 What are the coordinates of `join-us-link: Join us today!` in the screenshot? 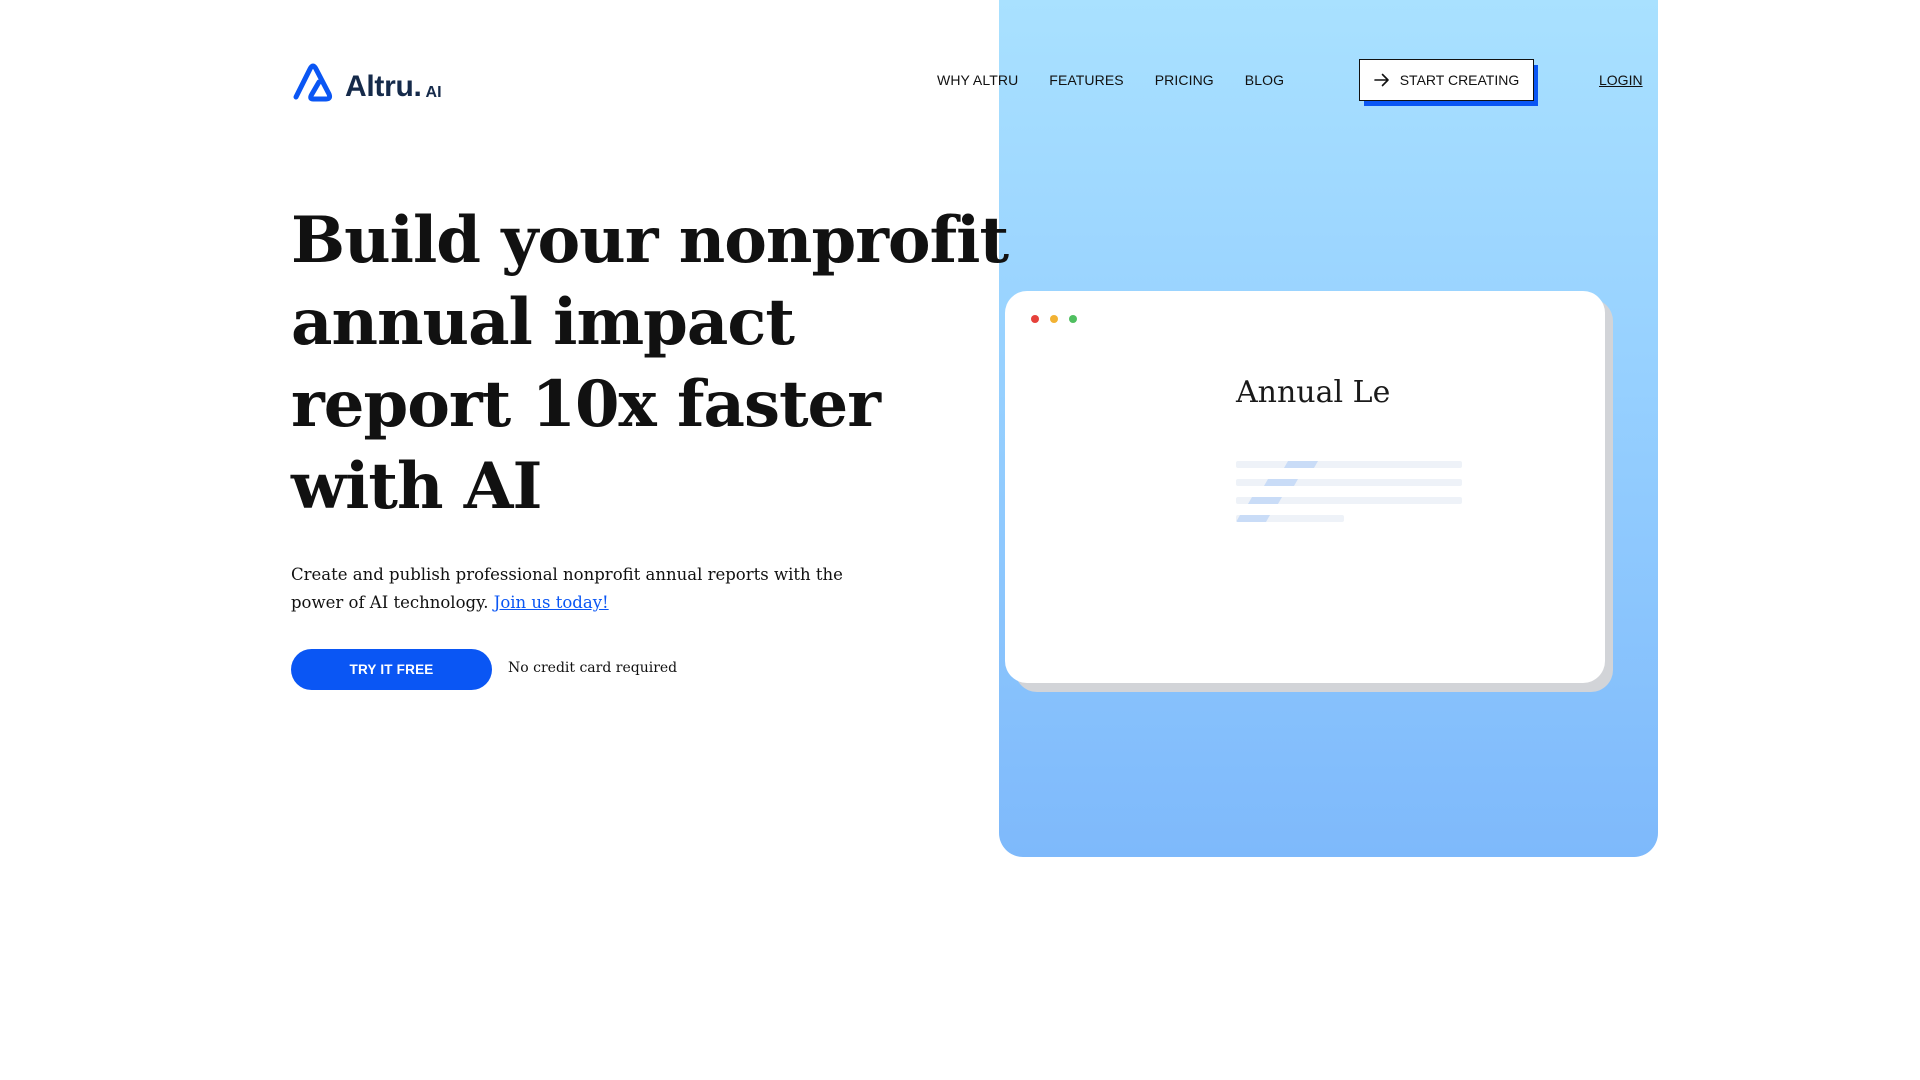 It's located at (551, 602).